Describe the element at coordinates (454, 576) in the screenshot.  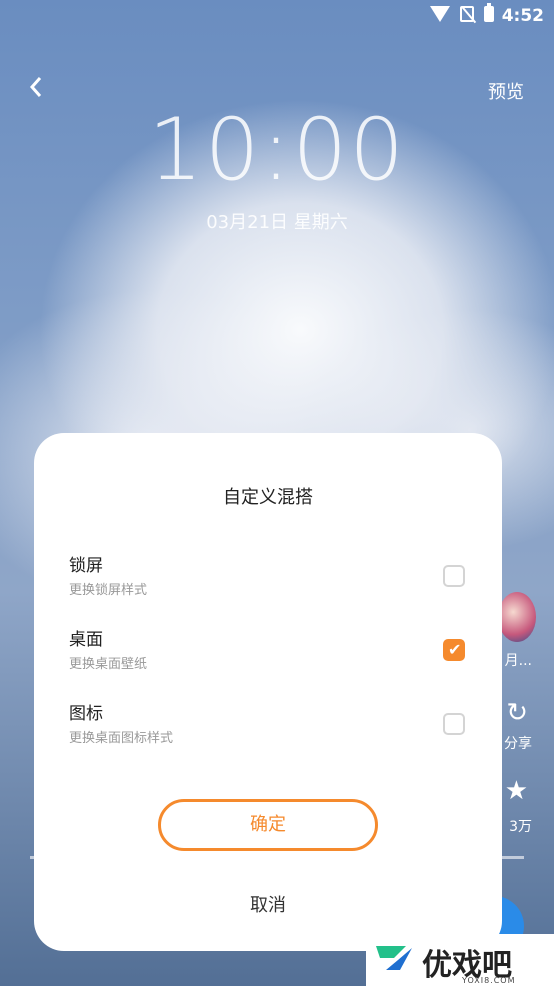
I see `lockscreen-checkbox` at that location.